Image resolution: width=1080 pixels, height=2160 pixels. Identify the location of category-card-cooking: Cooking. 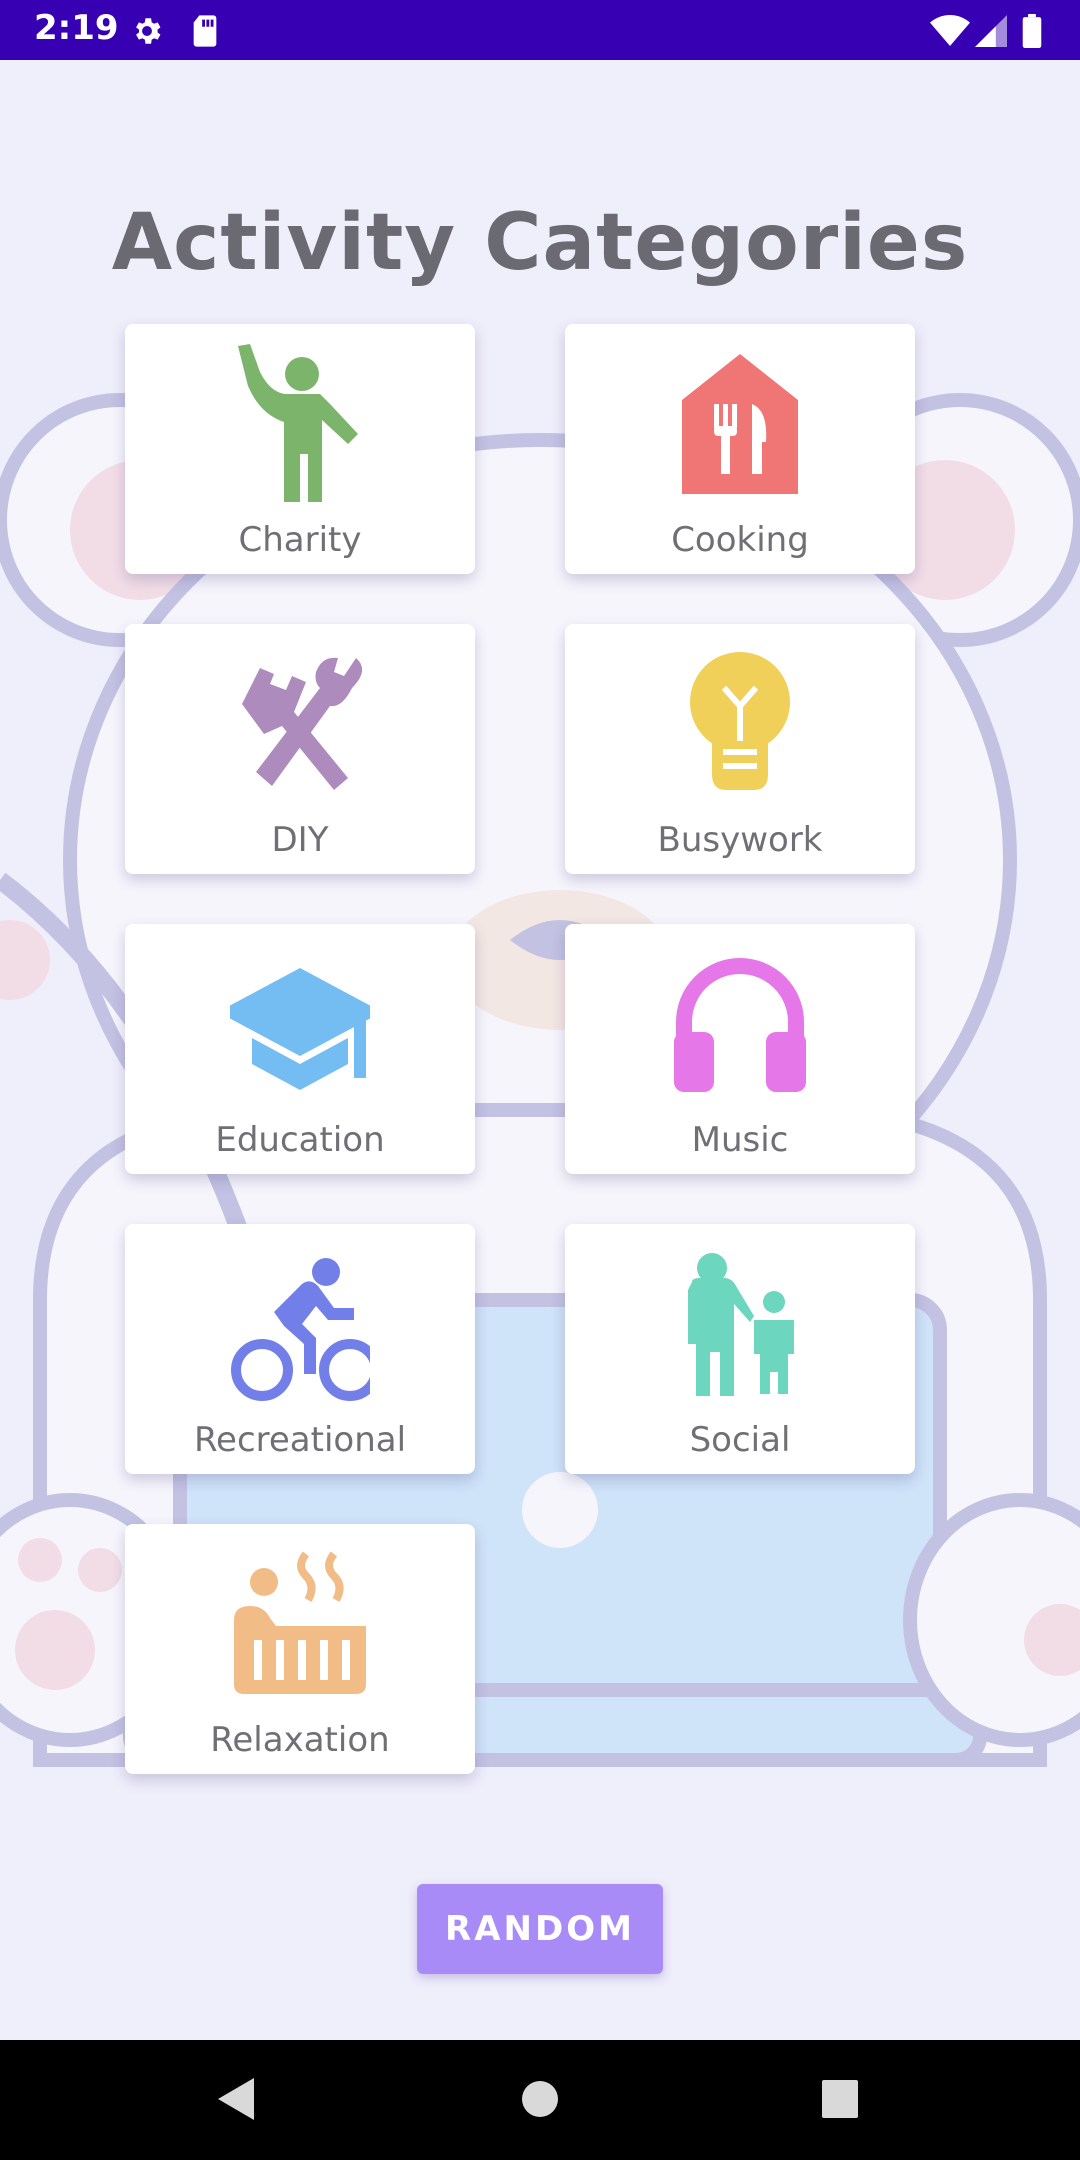
(740, 449).